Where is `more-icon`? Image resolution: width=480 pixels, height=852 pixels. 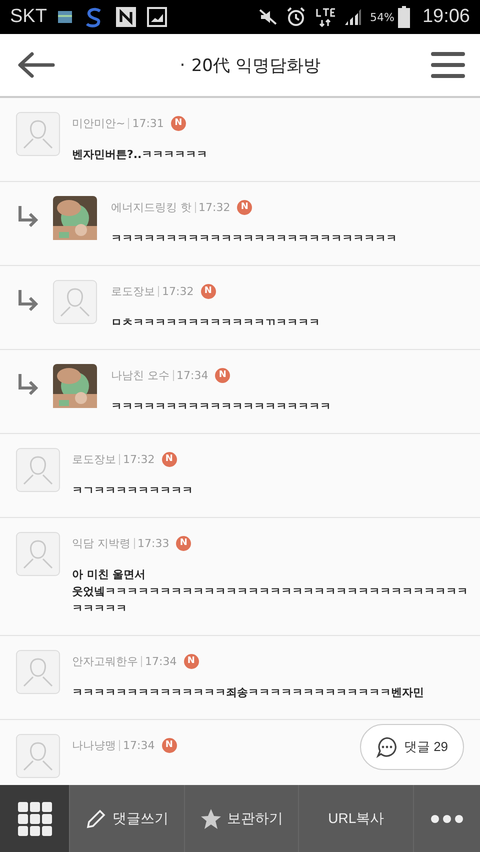 more-icon is located at coordinates (447, 819).